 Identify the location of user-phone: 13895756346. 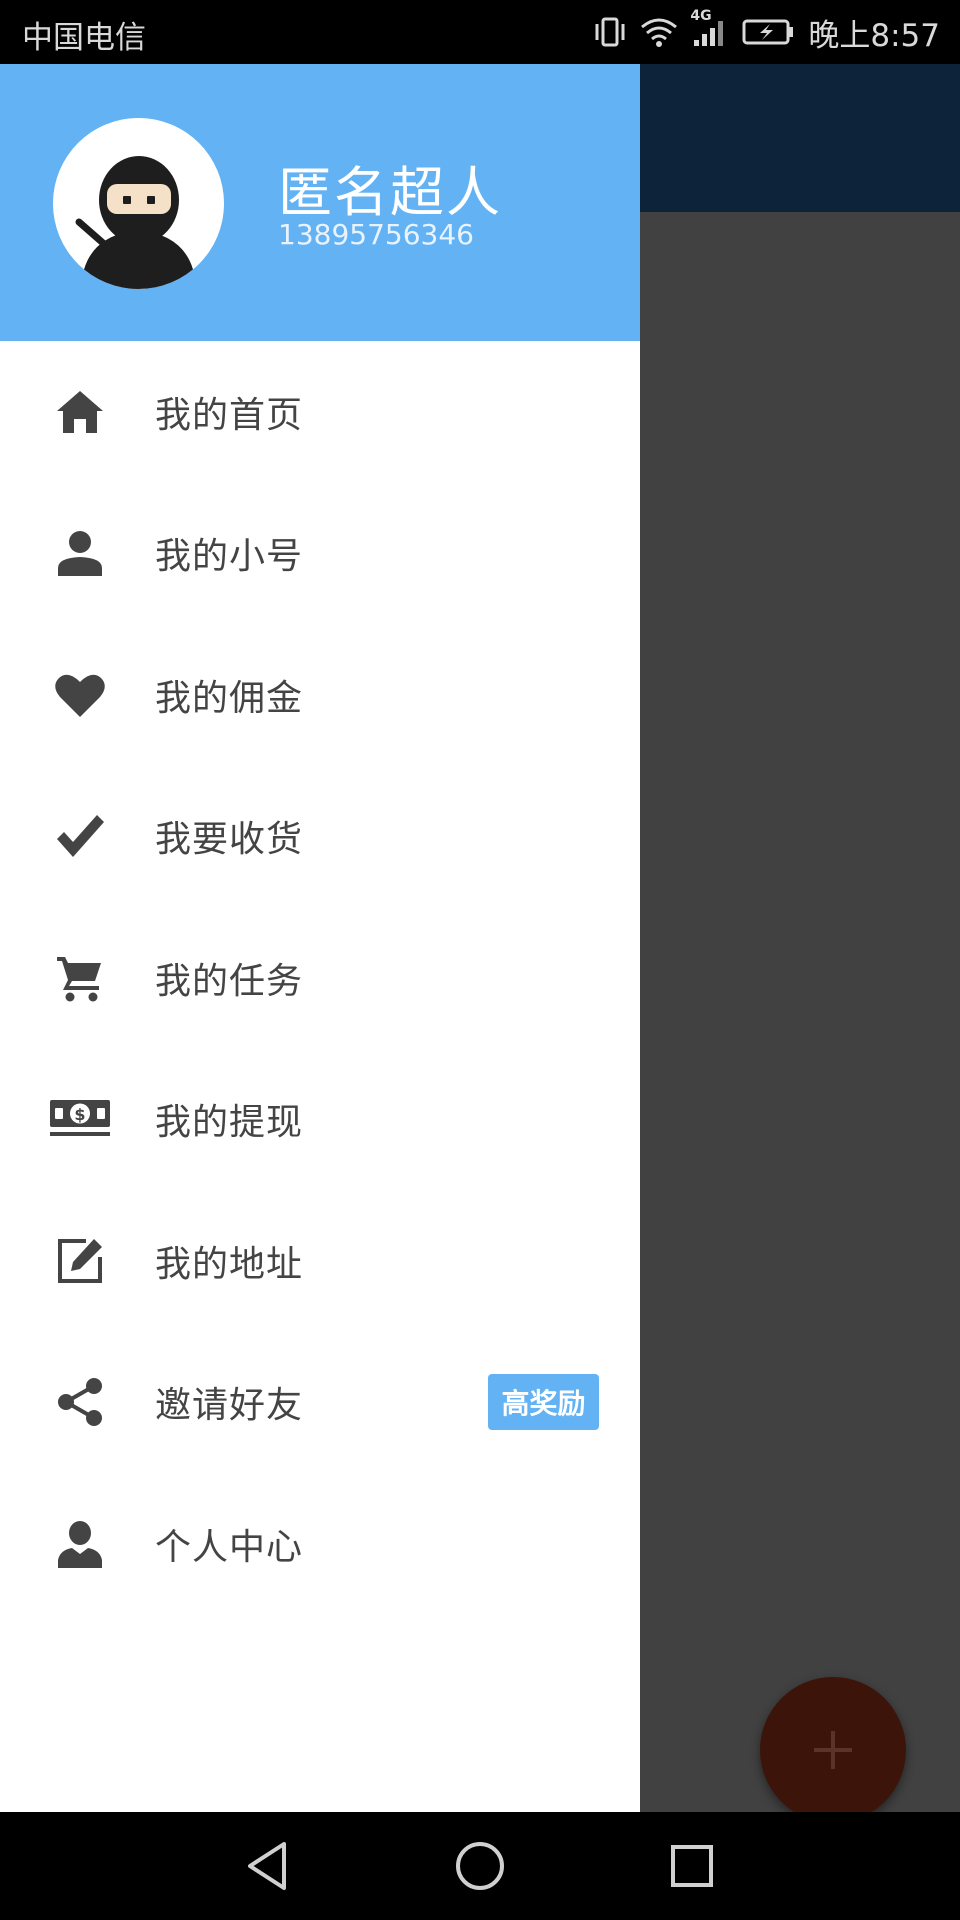
(376, 234).